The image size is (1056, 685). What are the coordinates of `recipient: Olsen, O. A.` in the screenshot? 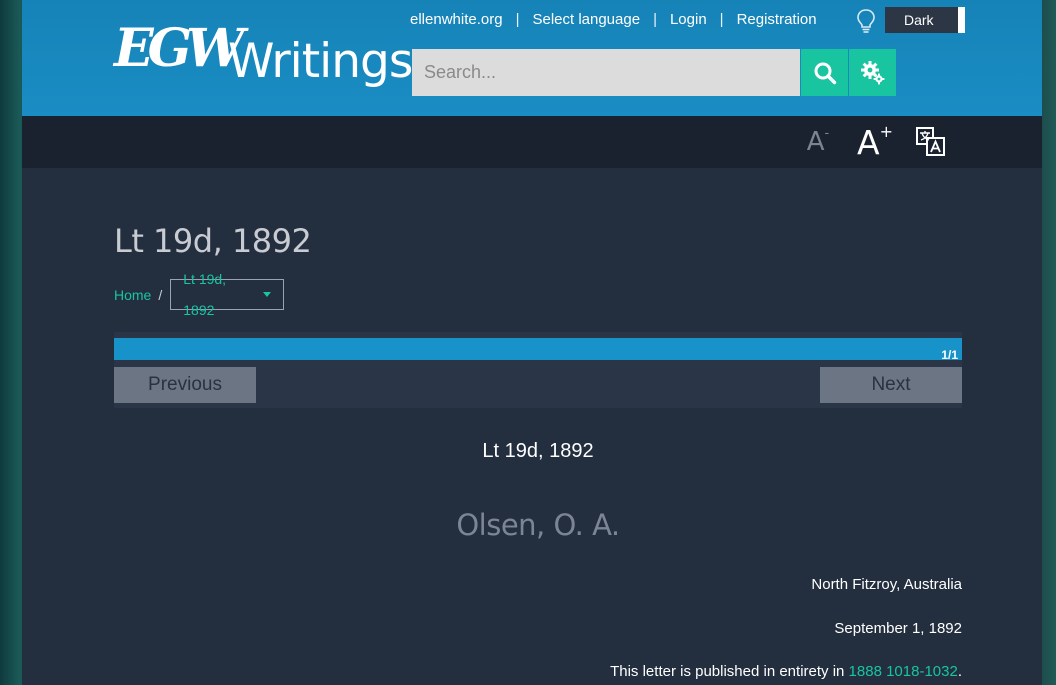 It's located at (538, 525).